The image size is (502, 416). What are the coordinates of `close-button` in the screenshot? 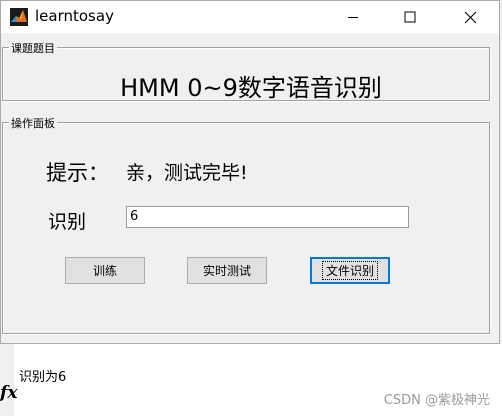 It's located at (470, 17).